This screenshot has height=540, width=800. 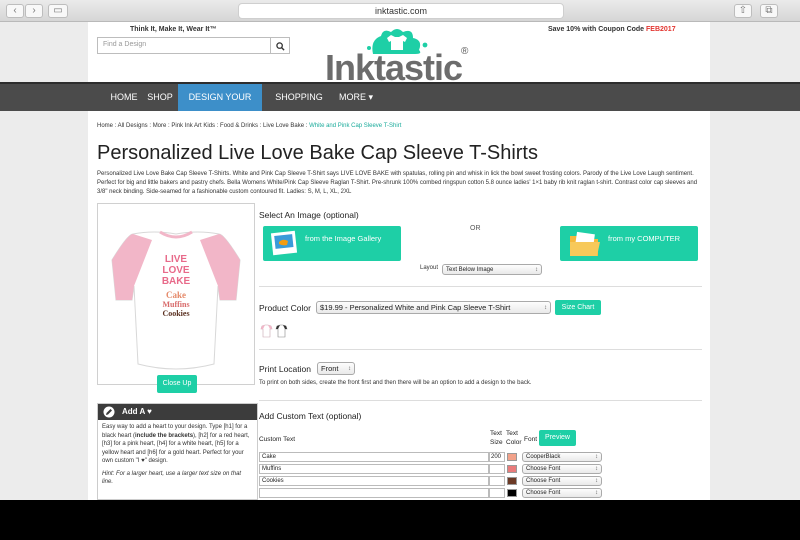 What do you see at coordinates (543, 469) in the screenshot?
I see `font-value-2: Choose Font` at bounding box center [543, 469].